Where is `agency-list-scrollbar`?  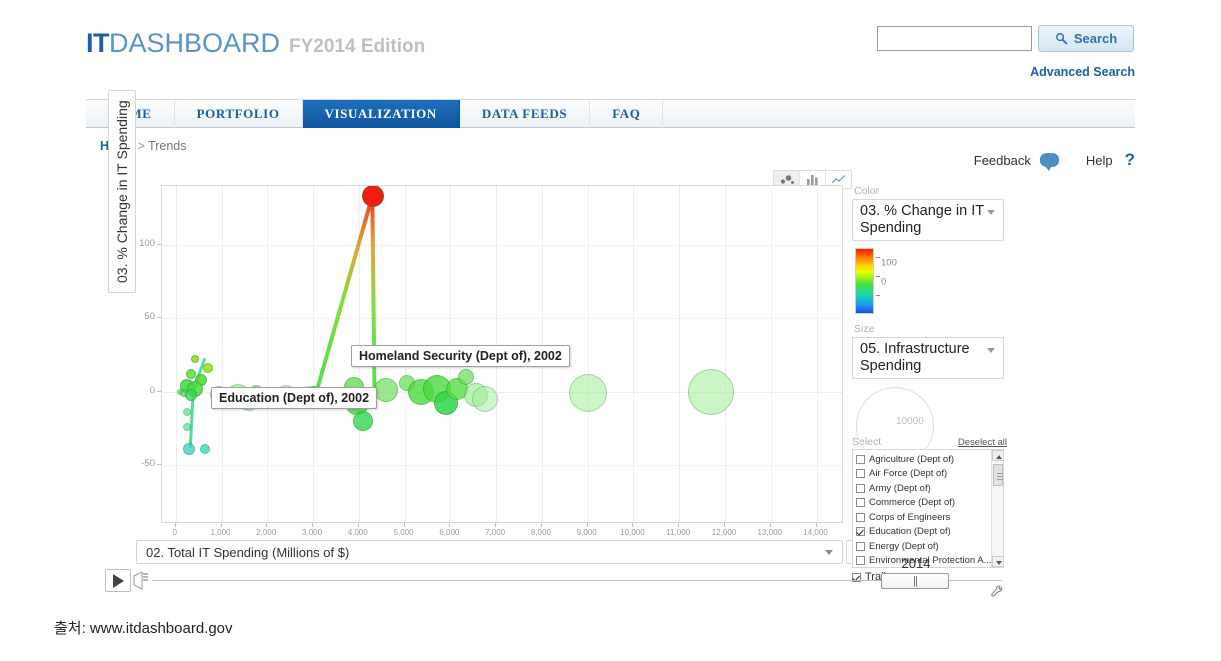 agency-list-scrollbar is located at coordinates (997, 508).